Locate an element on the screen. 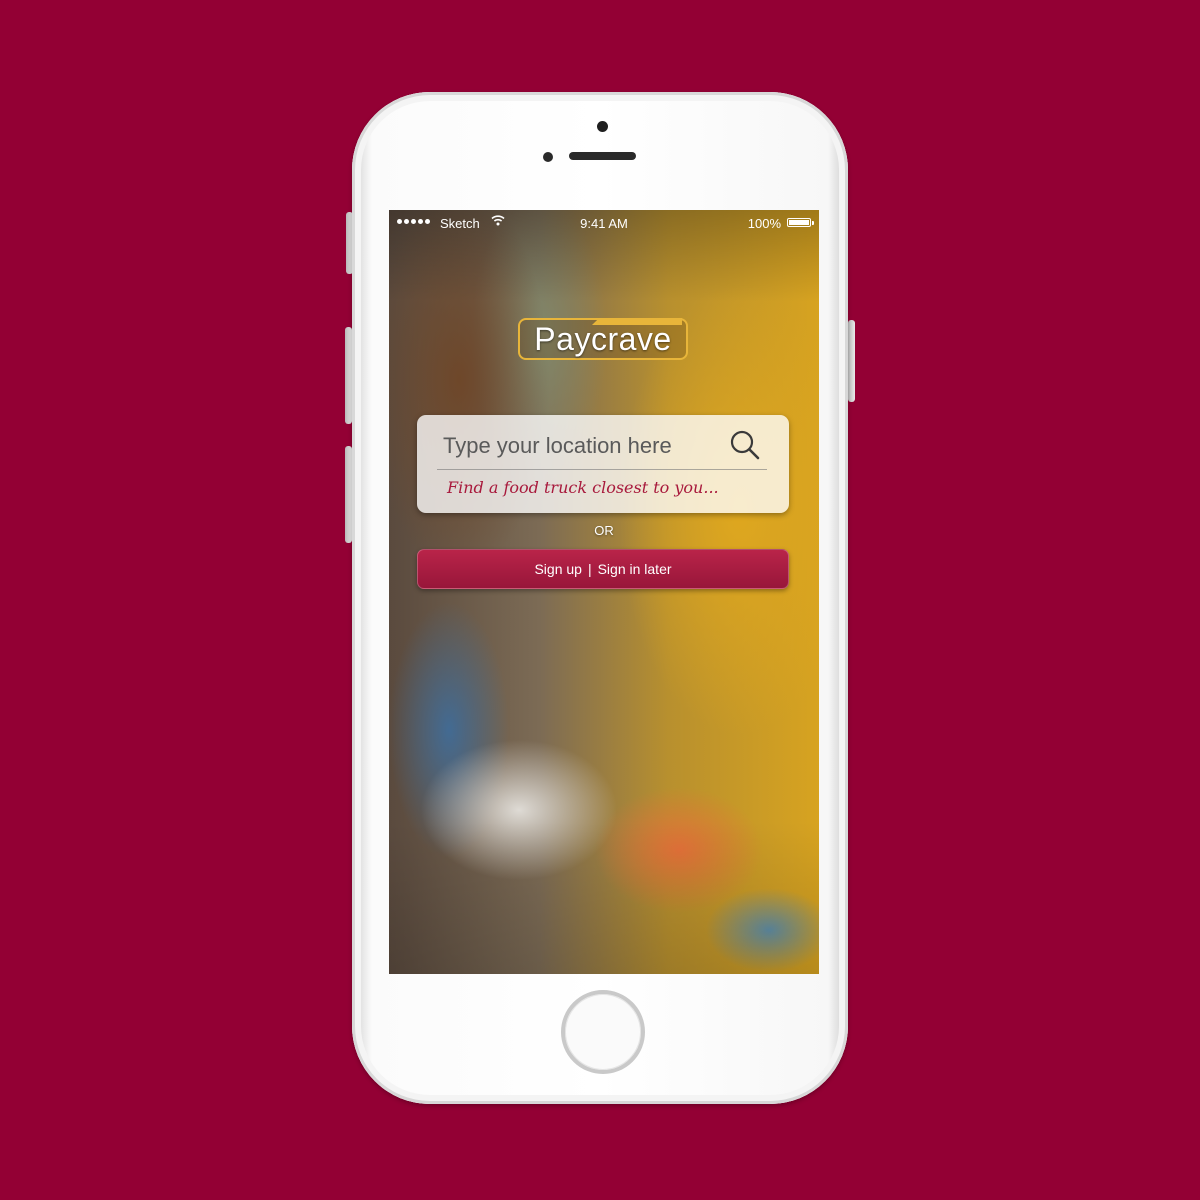 The width and height of the screenshot is (1200, 1200). search-divider is located at coordinates (602, 469).